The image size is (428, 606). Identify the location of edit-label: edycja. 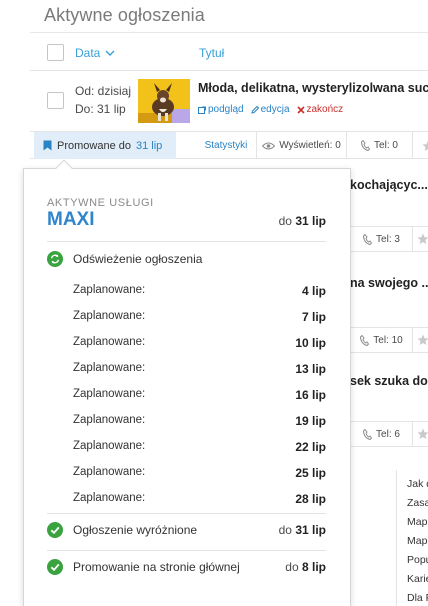
(275, 109).